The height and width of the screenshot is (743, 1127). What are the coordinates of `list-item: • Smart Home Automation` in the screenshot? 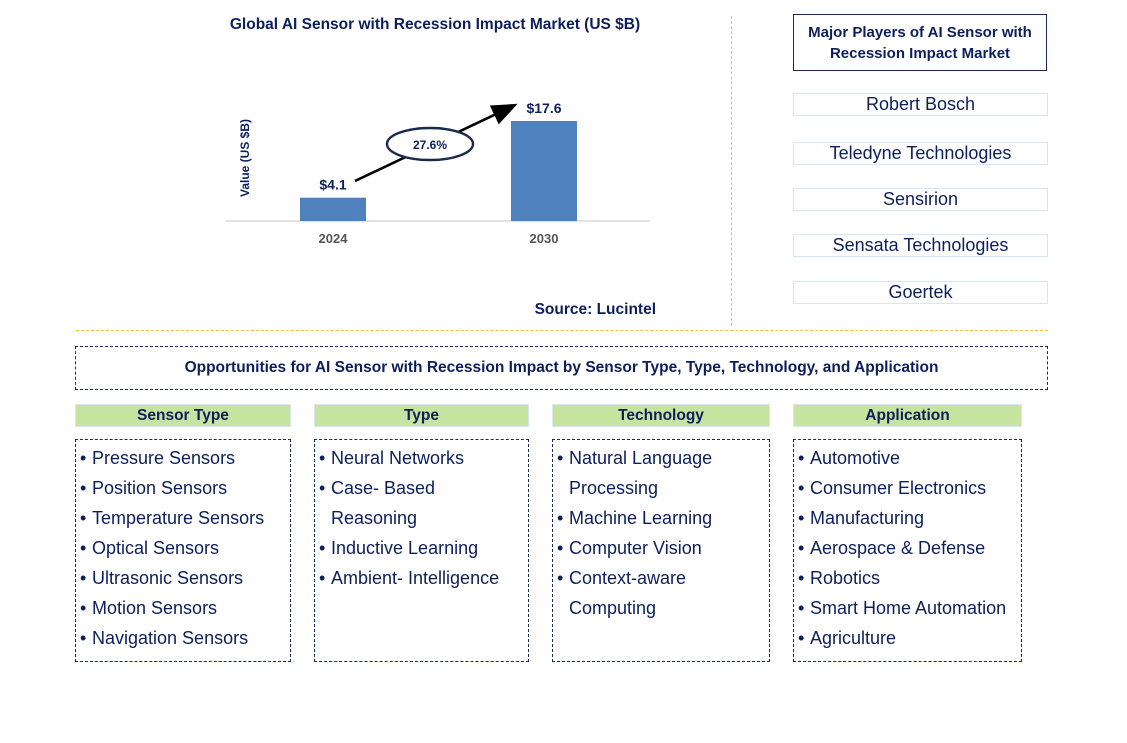 It's located at (909, 608).